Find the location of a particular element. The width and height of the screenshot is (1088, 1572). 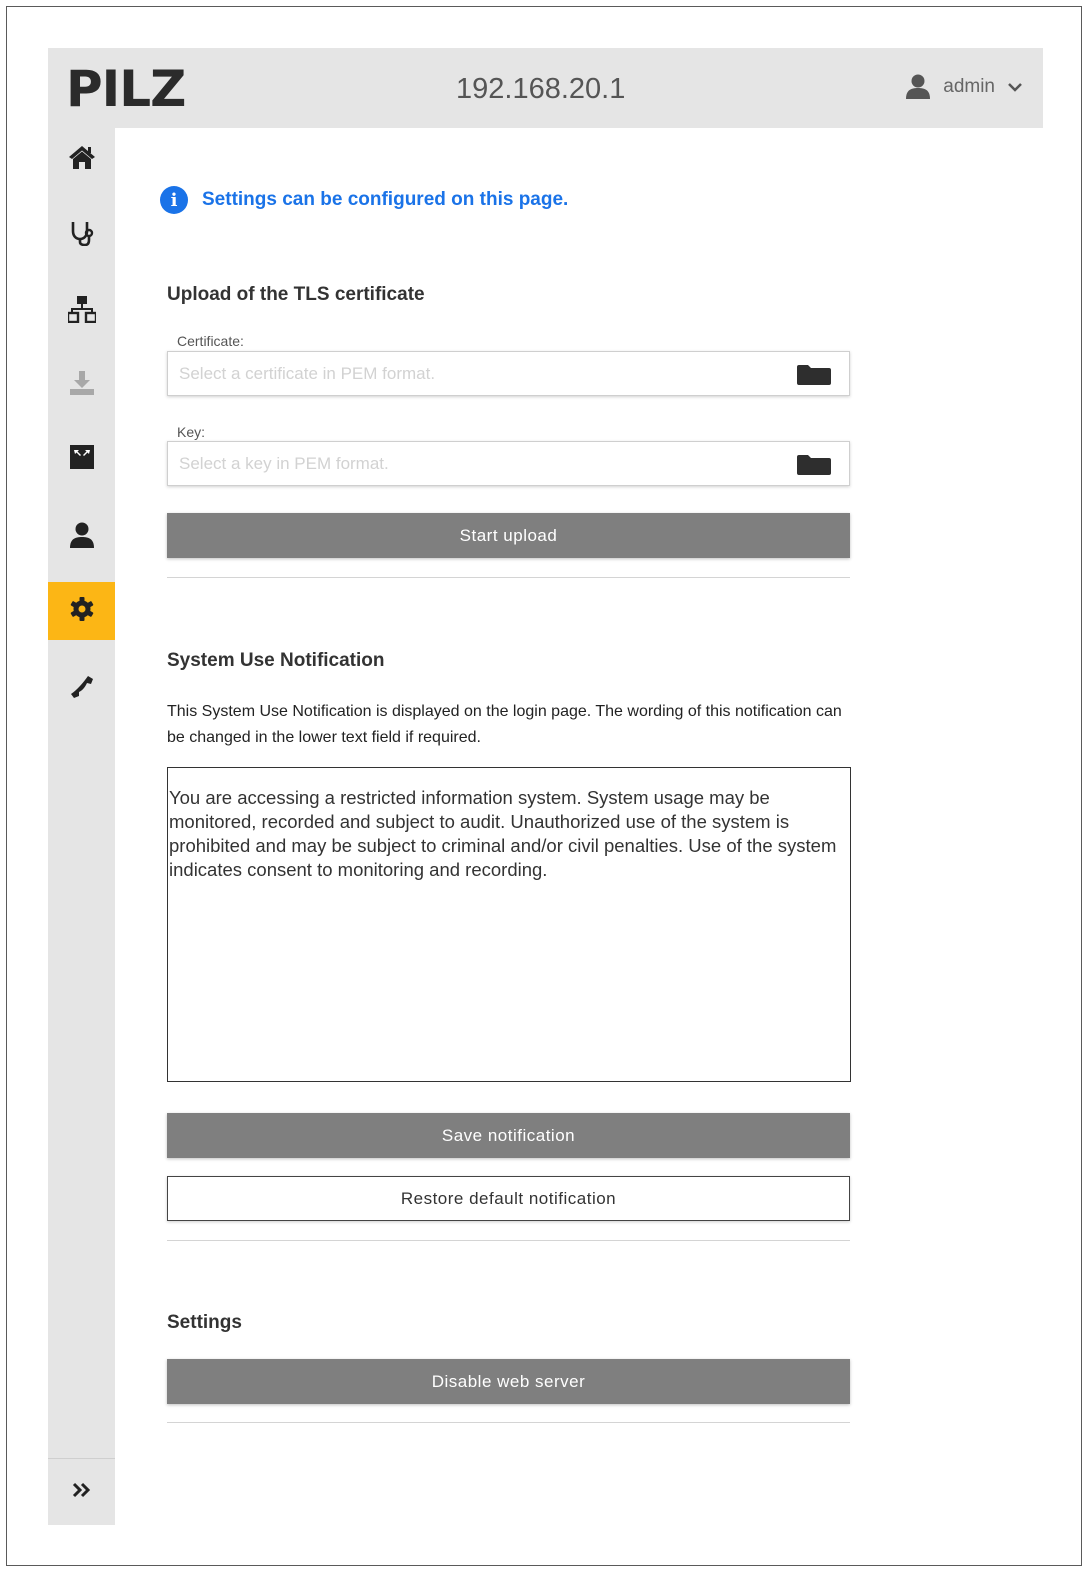

double-chevron-right-icon is located at coordinates (82, 1492).